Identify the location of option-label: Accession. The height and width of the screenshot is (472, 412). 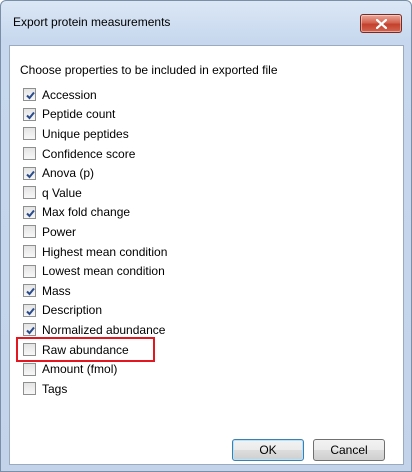
(69, 94).